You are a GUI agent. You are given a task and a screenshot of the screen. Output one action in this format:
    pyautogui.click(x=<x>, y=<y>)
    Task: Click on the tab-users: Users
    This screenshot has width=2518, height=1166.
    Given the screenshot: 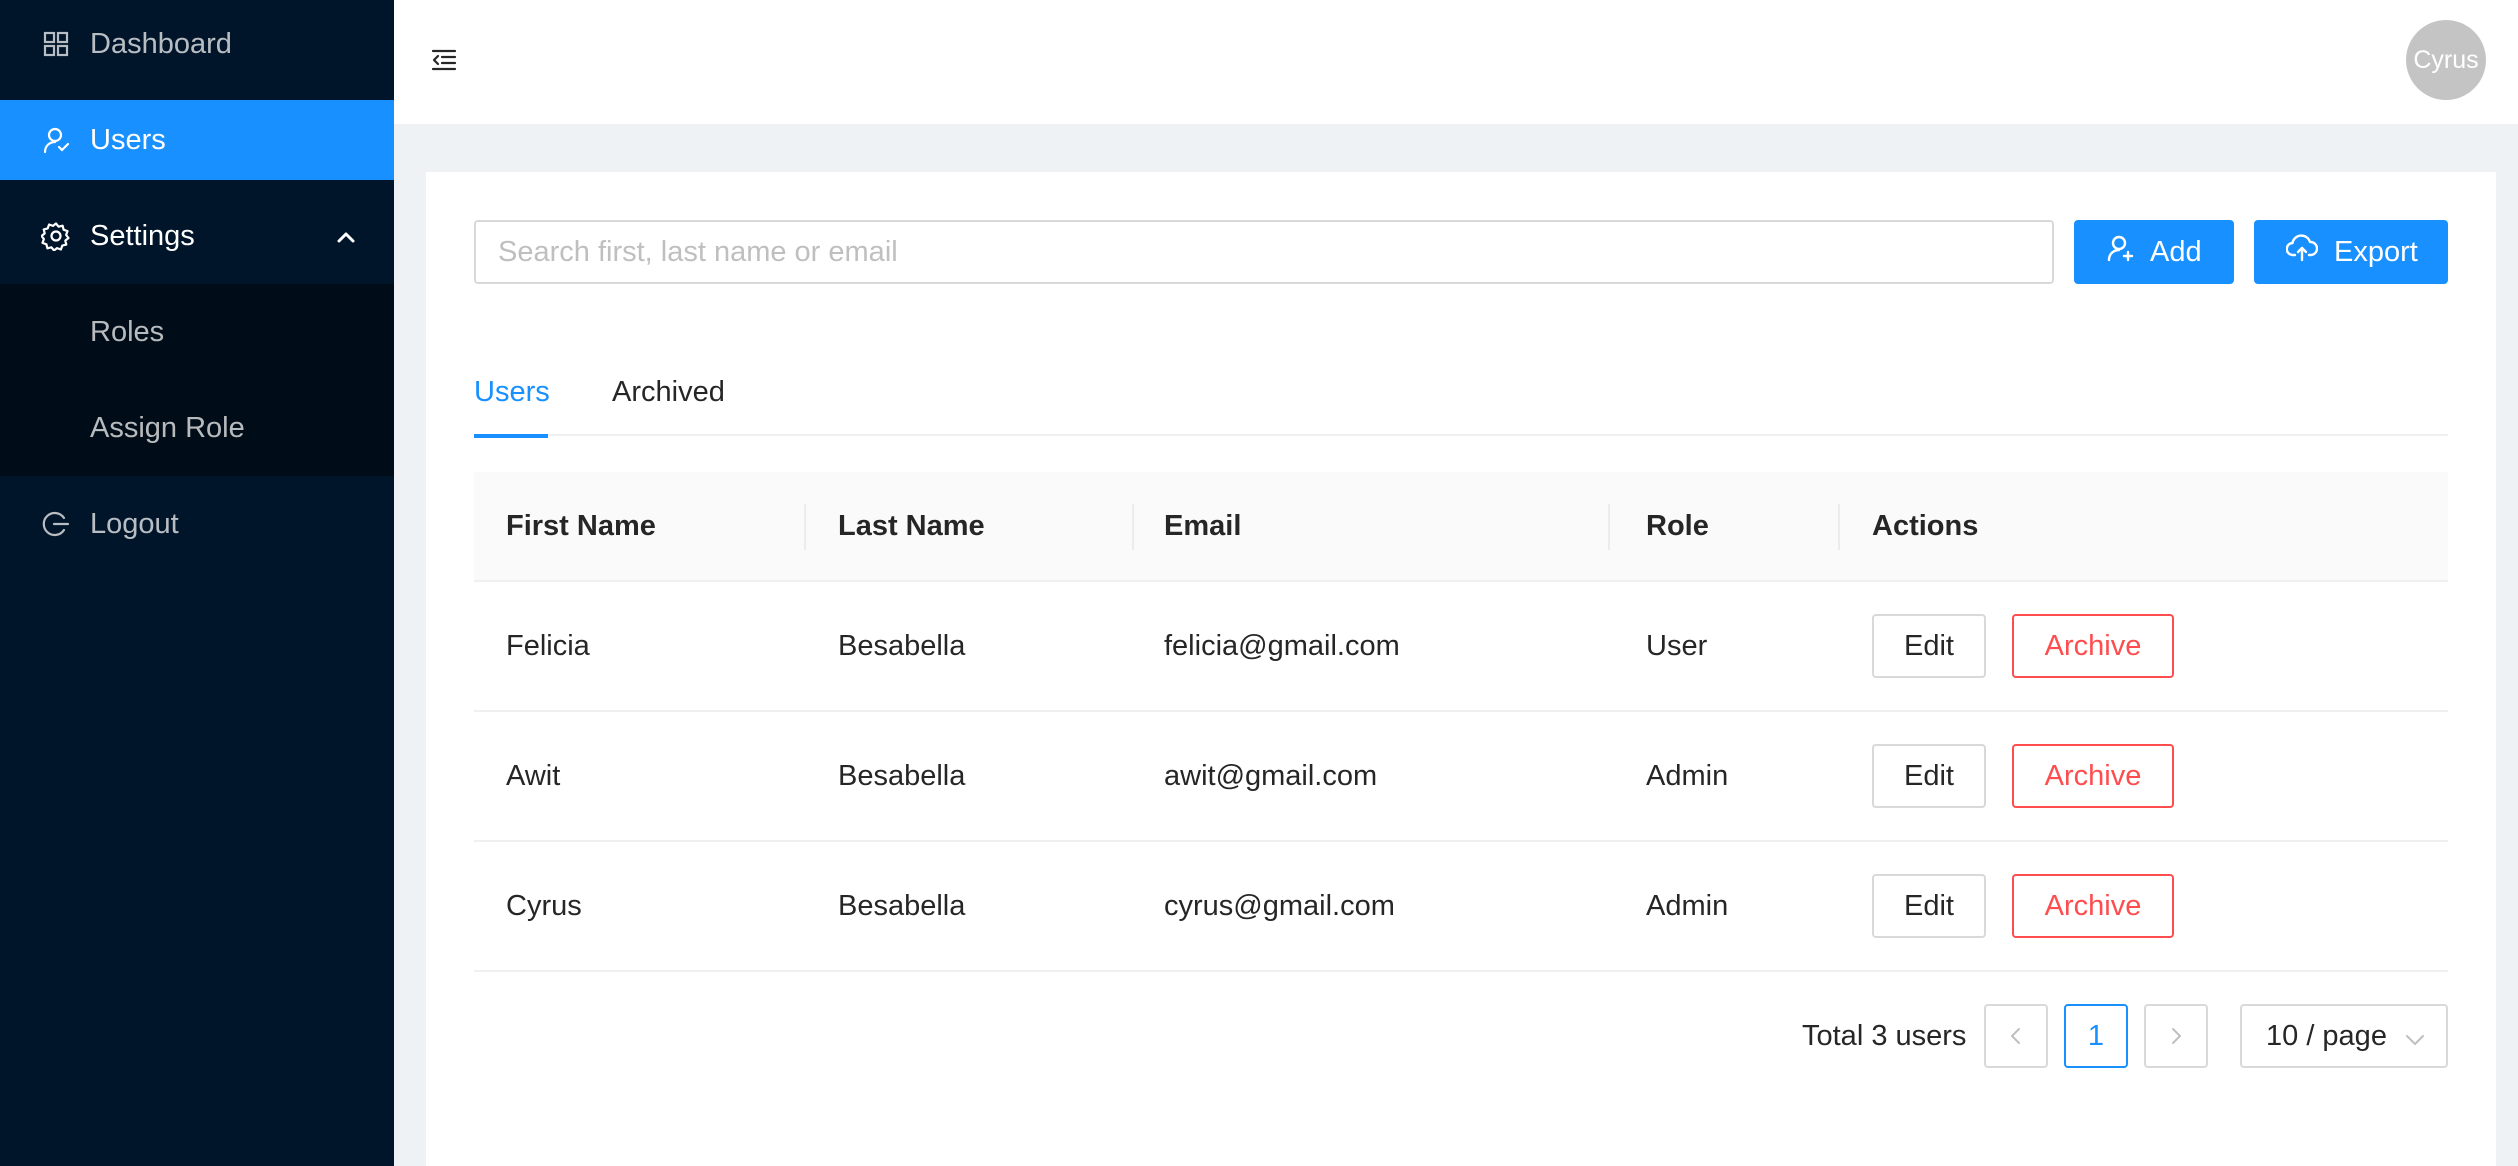 What is the action you would take?
    pyautogui.click(x=512, y=403)
    